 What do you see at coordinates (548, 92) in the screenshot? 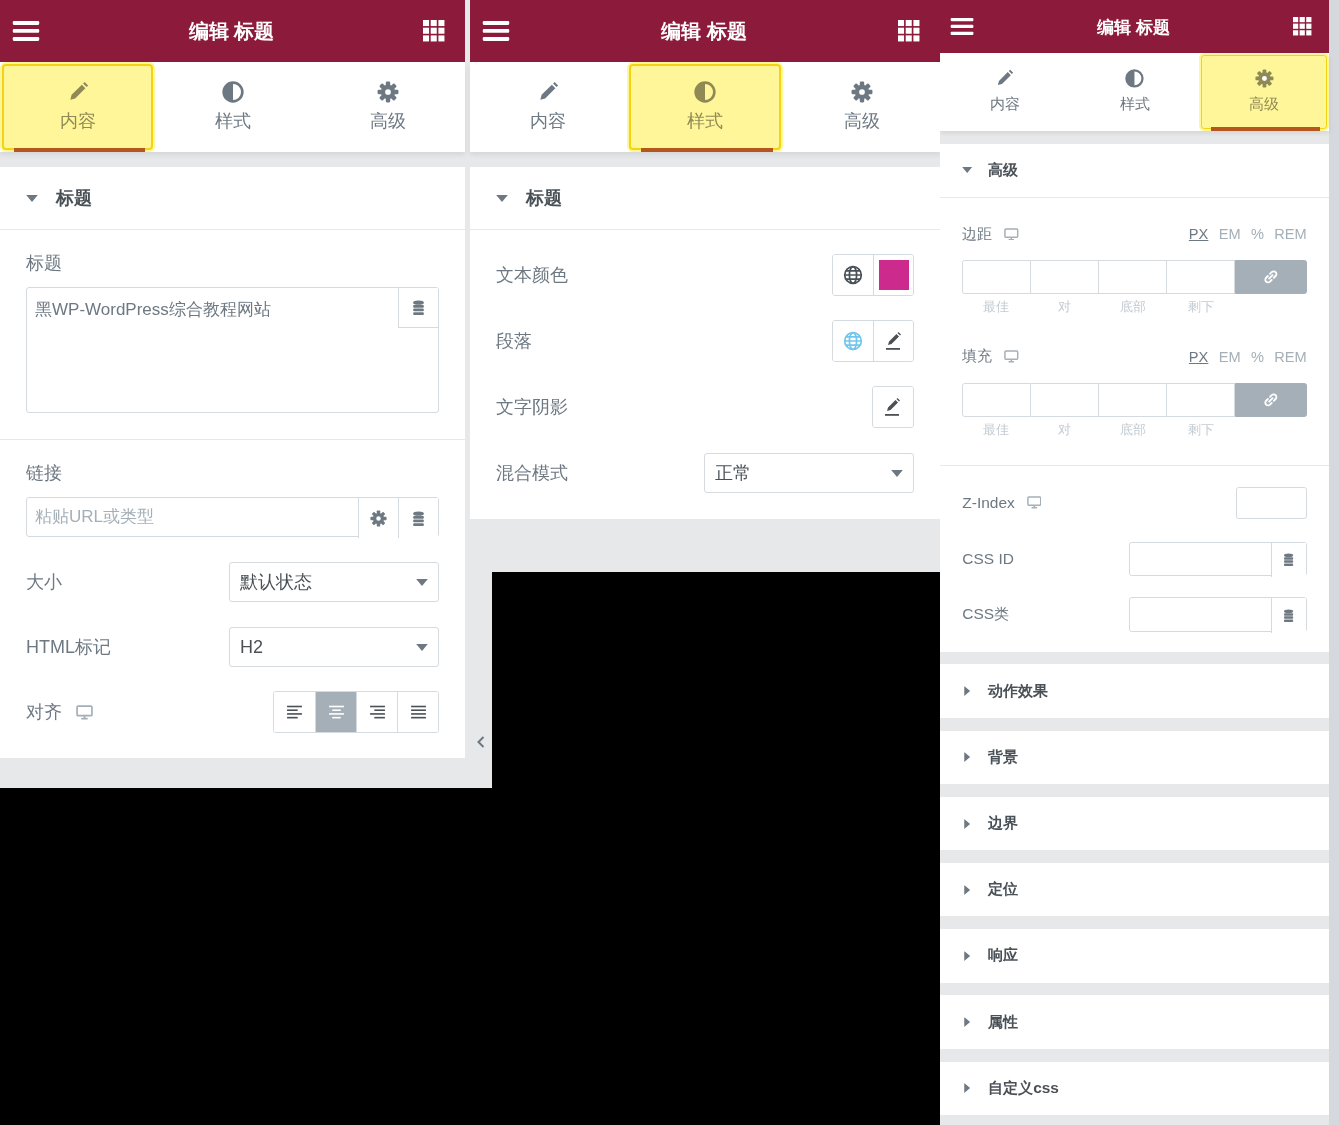
I see `pencil-icon` at bounding box center [548, 92].